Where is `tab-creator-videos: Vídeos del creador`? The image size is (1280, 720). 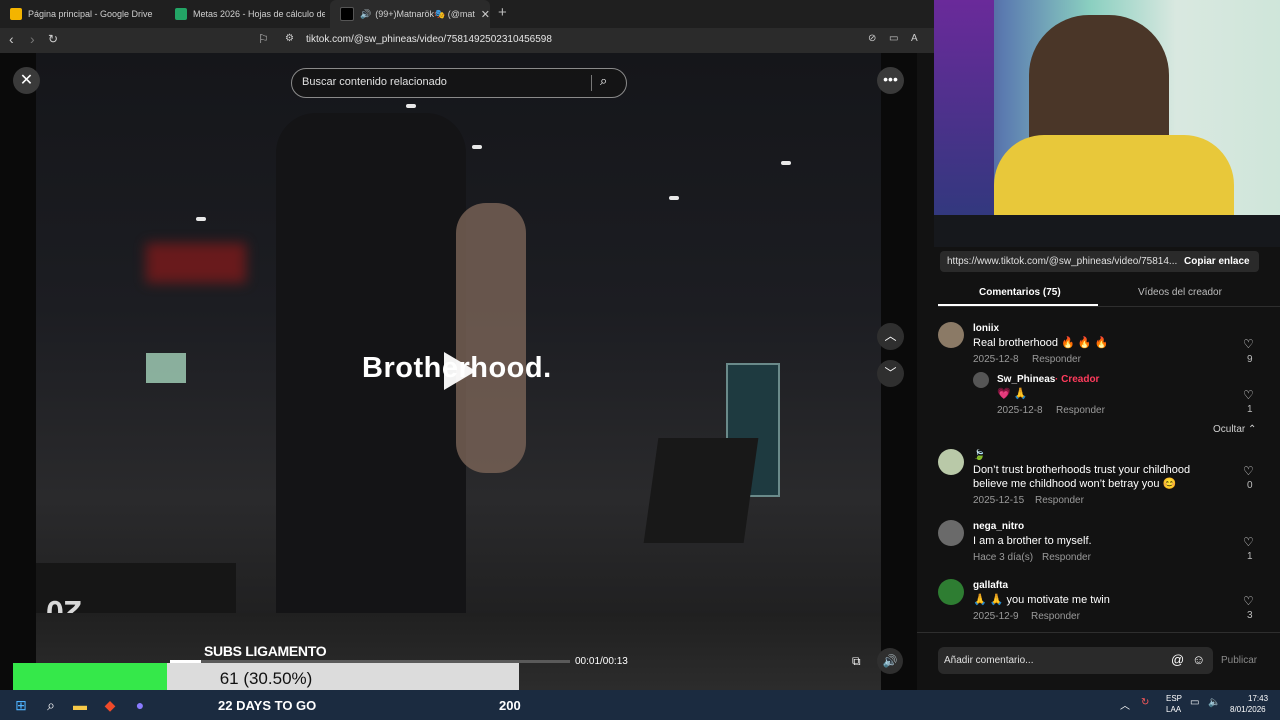
tab-creator-videos: Vídeos del creador is located at coordinates (1180, 292).